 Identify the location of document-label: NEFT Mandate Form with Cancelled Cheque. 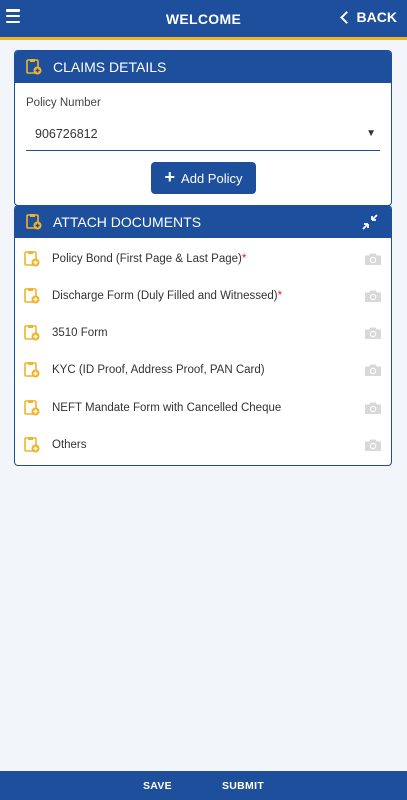
(167, 407).